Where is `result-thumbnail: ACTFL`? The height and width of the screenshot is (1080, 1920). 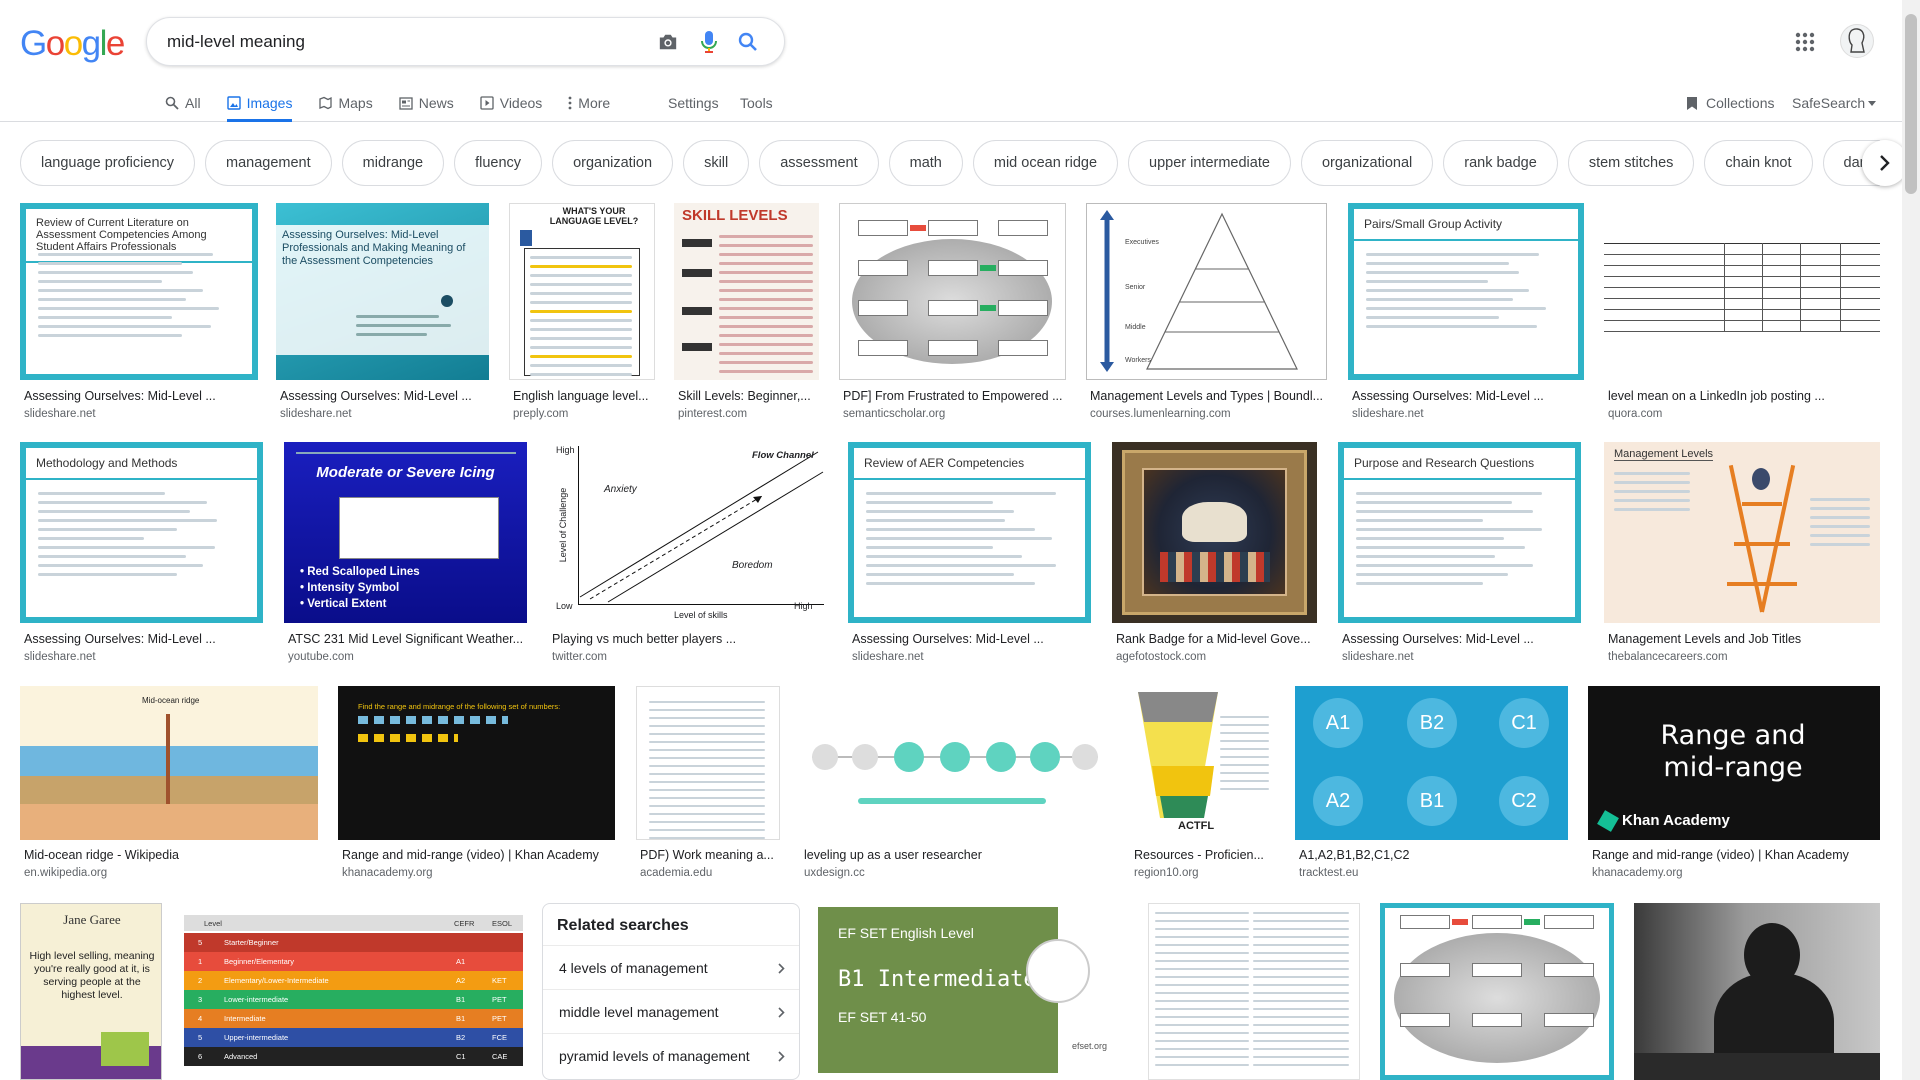
result-thumbnail: ACTFL is located at coordinates (1202, 763).